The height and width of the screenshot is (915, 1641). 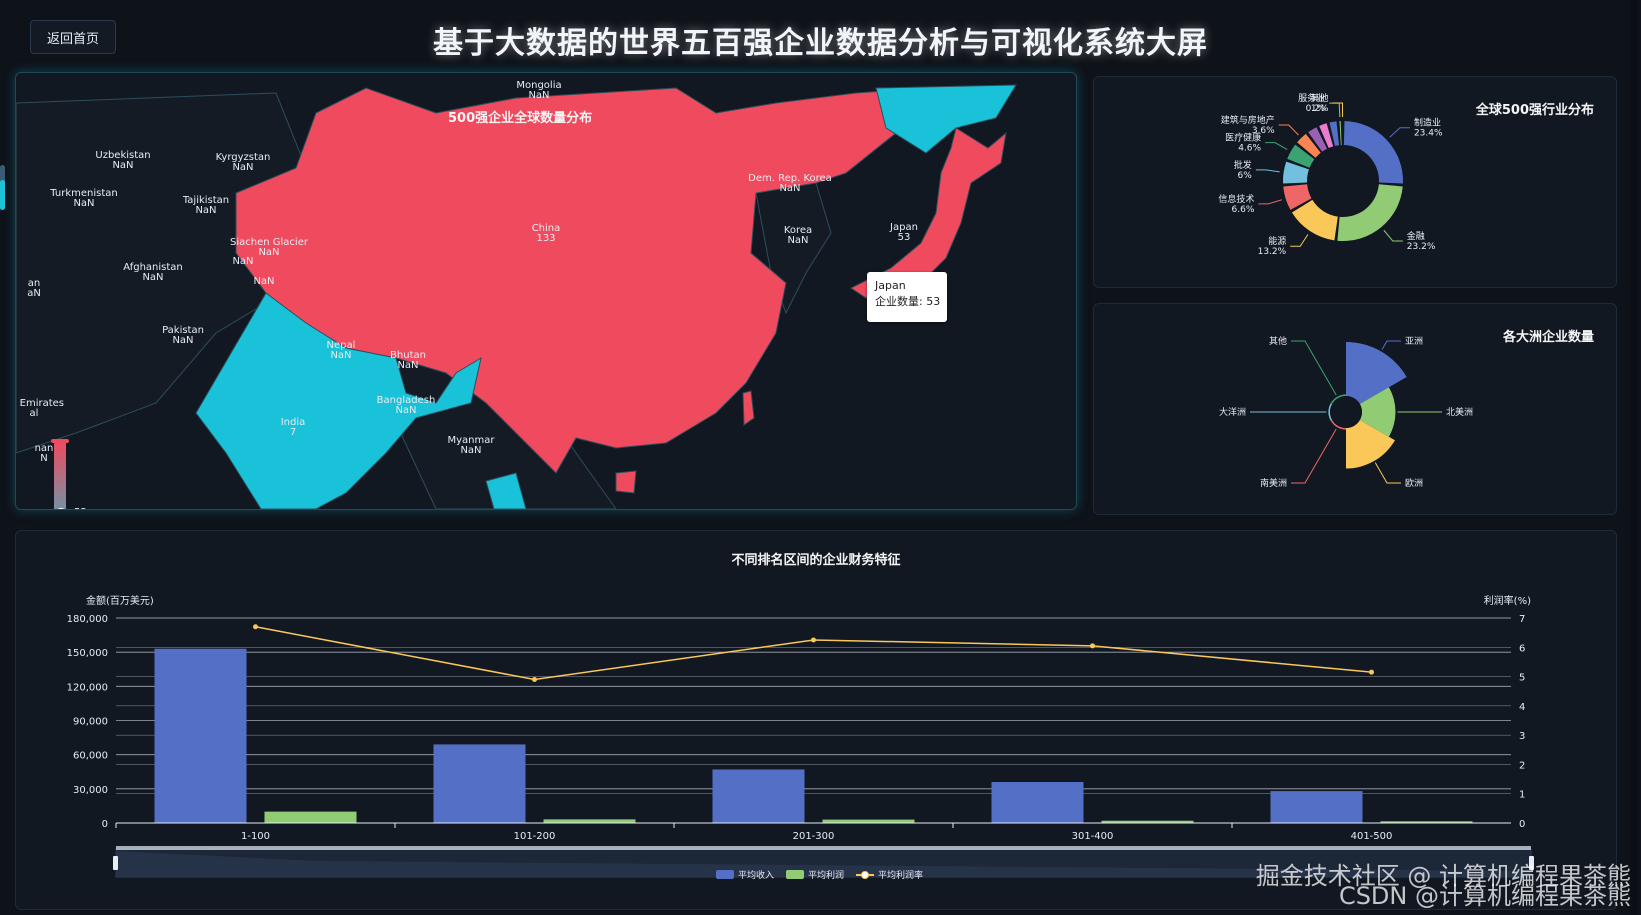 I want to click on tooltip-value-row: 企业数量: 53, so click(x=908, y=301).